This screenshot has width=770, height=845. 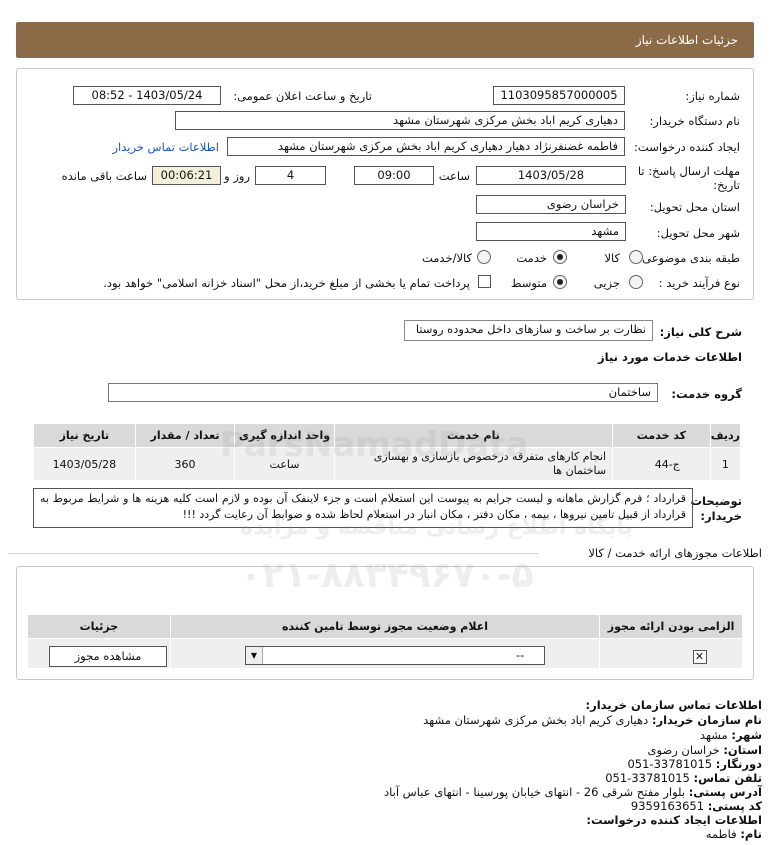 I want to click on service-group-label: گروه خدمت:, so click(x=706, y=394).